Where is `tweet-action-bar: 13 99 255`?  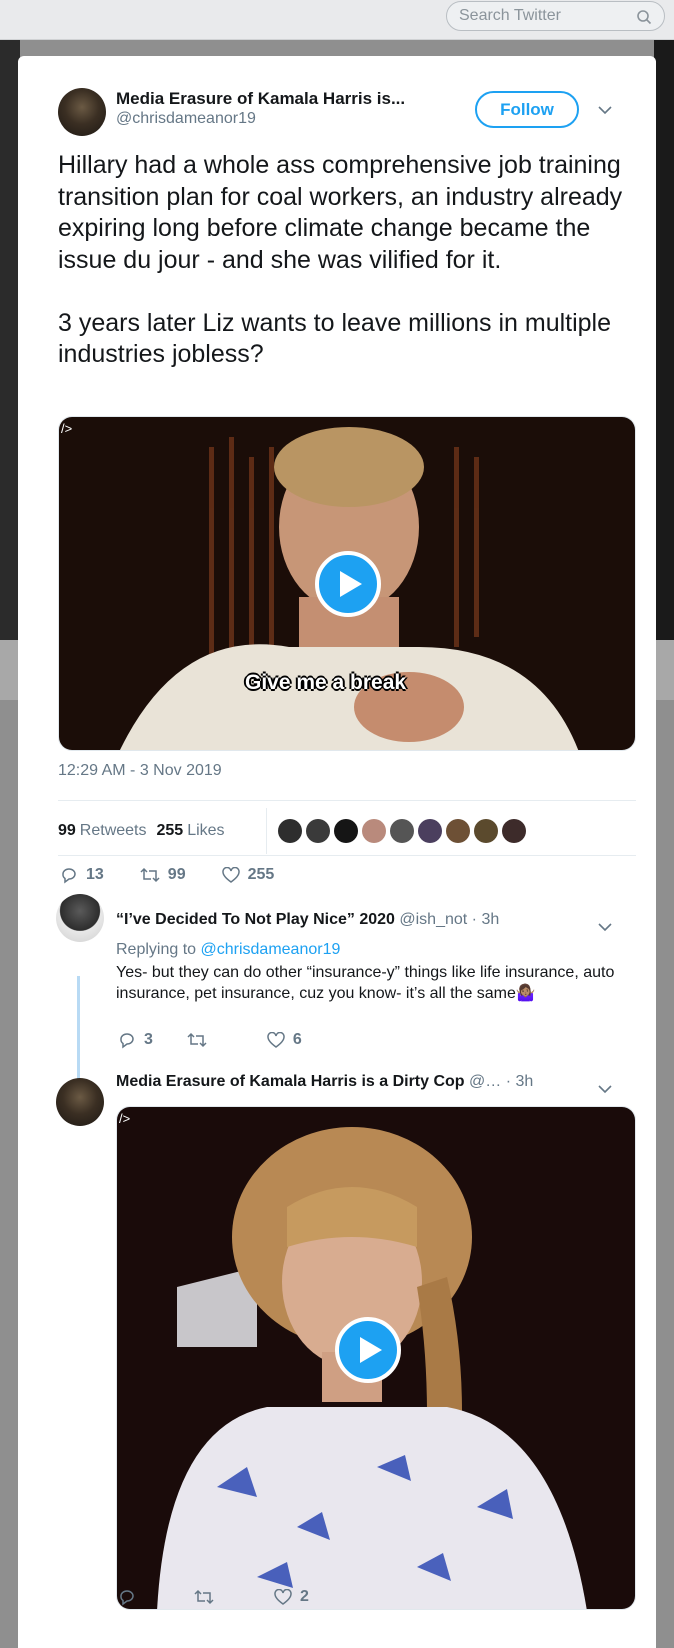 tweet-action-bar: 13 99 255 is located at coordinates (185, 875).